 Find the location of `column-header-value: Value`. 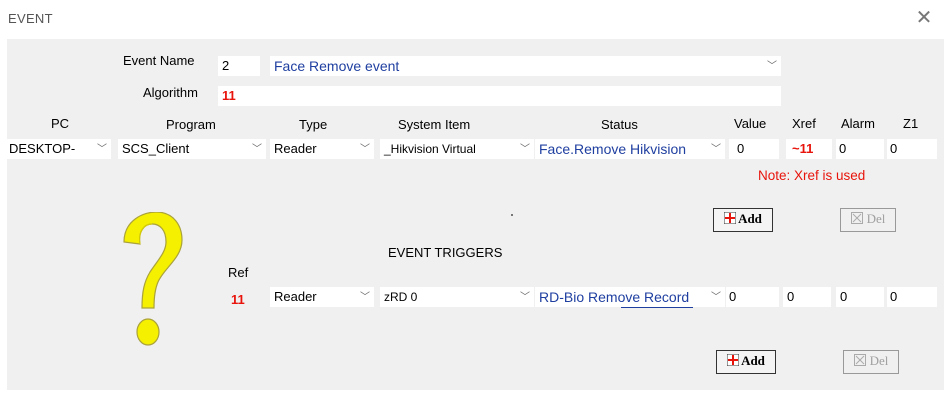

column-header-value: Value is located at coordinates (750, 123).